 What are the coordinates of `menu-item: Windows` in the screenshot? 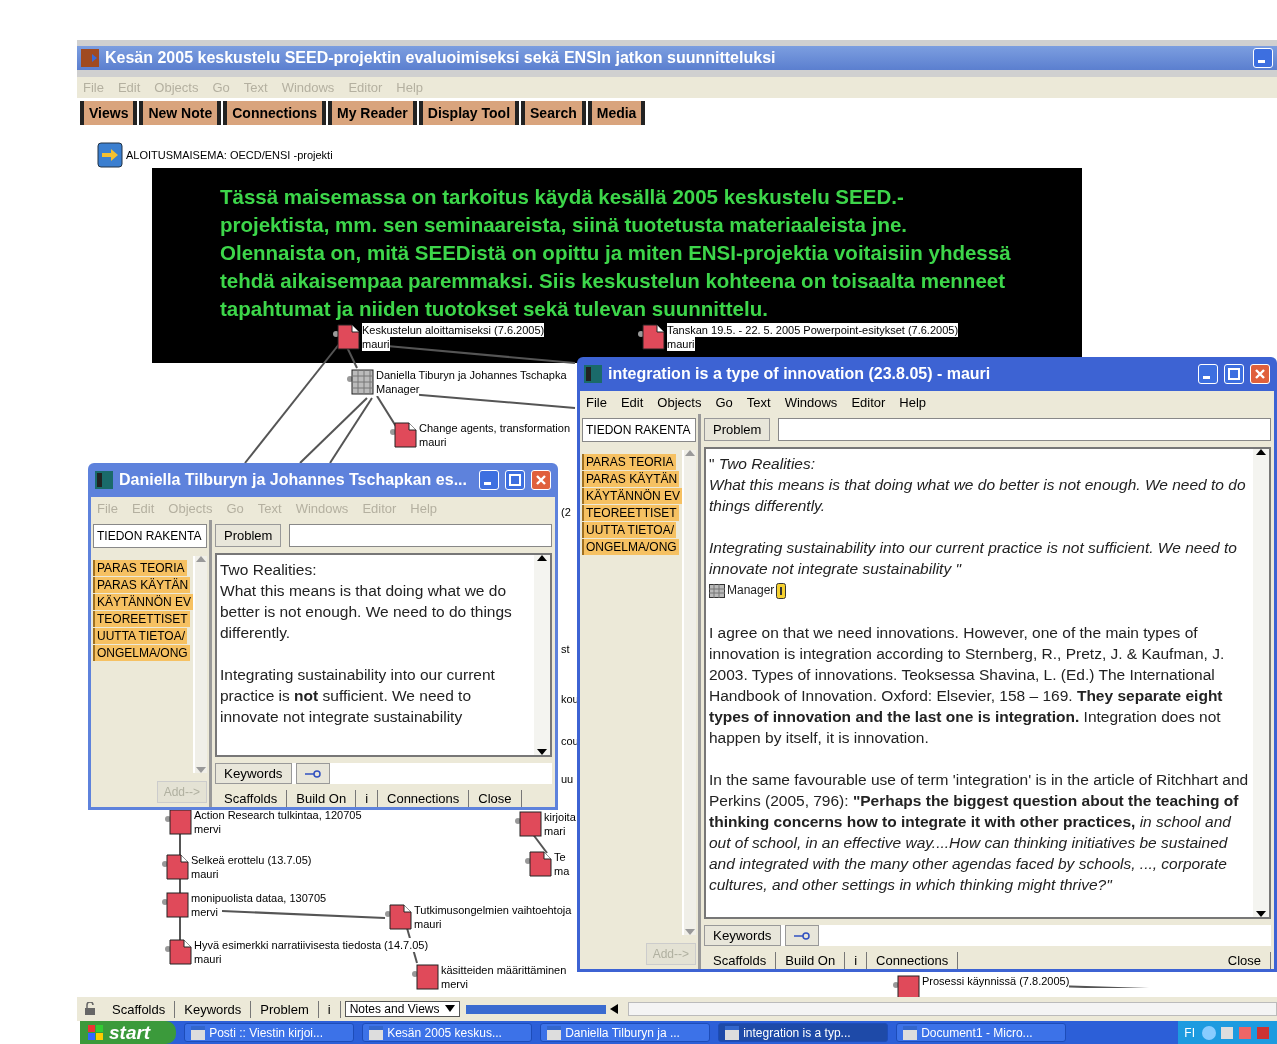 It's located at (811, 402).